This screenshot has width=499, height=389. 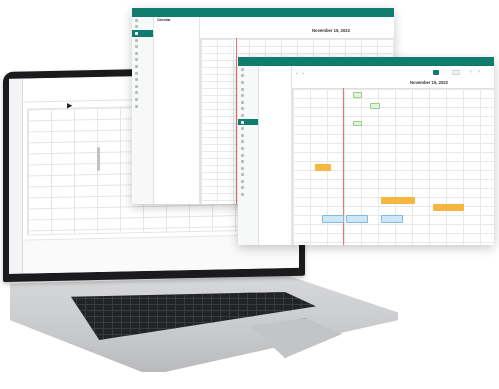 What do you see at coordinates (303, 74) in the screenshot?
I see `next-arrow-icon: ›` at bounding box center [303, 74].